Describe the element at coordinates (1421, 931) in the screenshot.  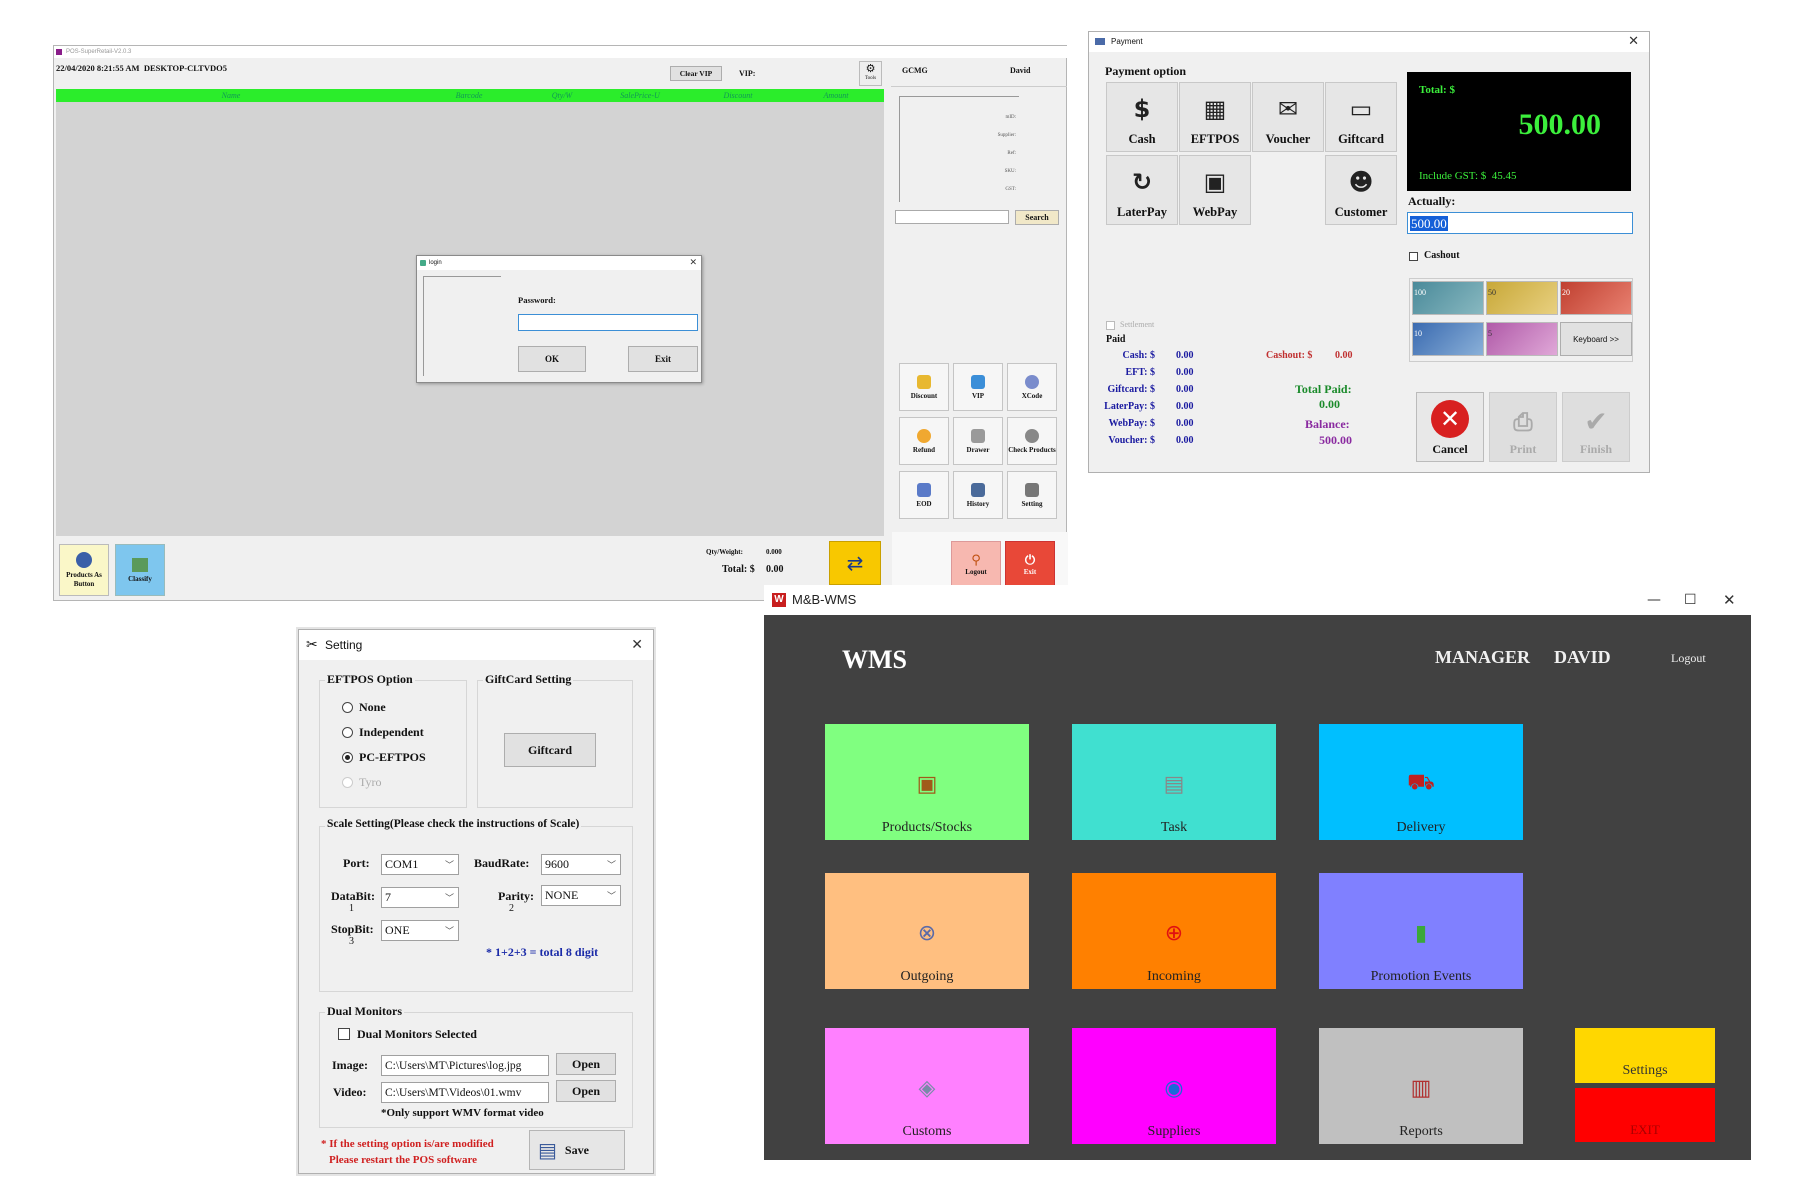
I see `tile-promotion-events: ▮ Promotion Events` at that location.